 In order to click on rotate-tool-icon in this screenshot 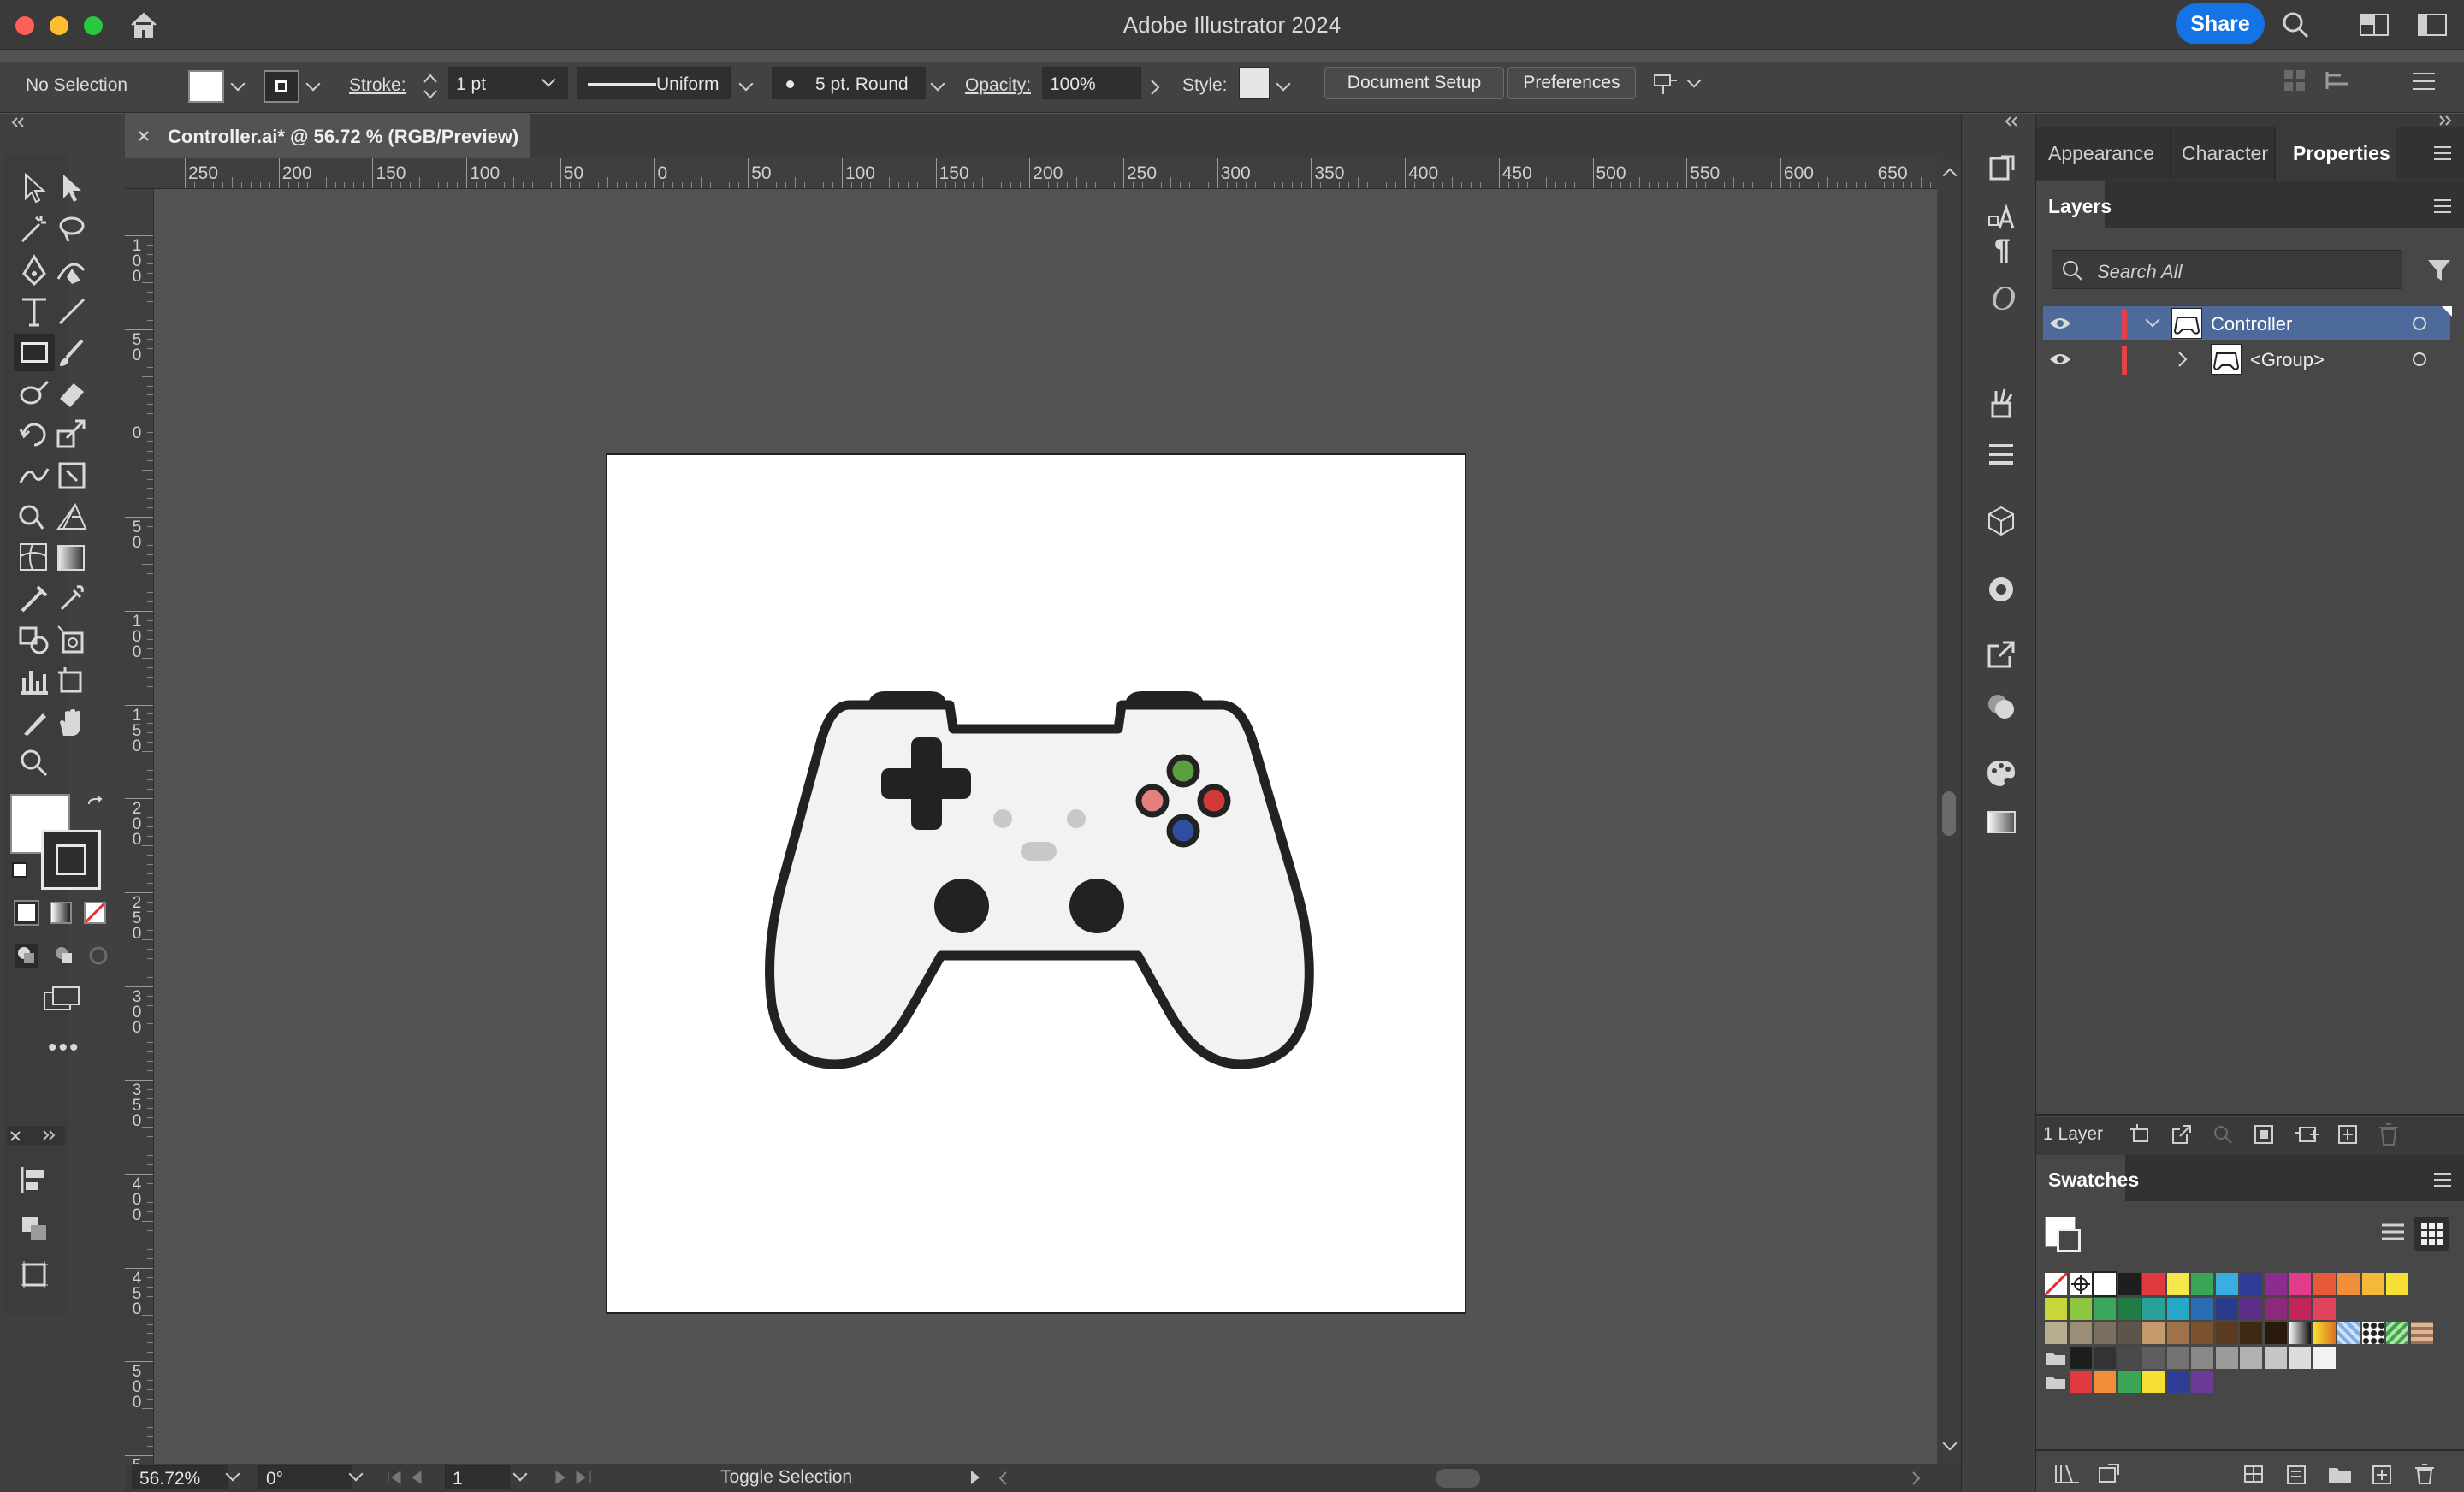, I will do `click(34, 434)`.